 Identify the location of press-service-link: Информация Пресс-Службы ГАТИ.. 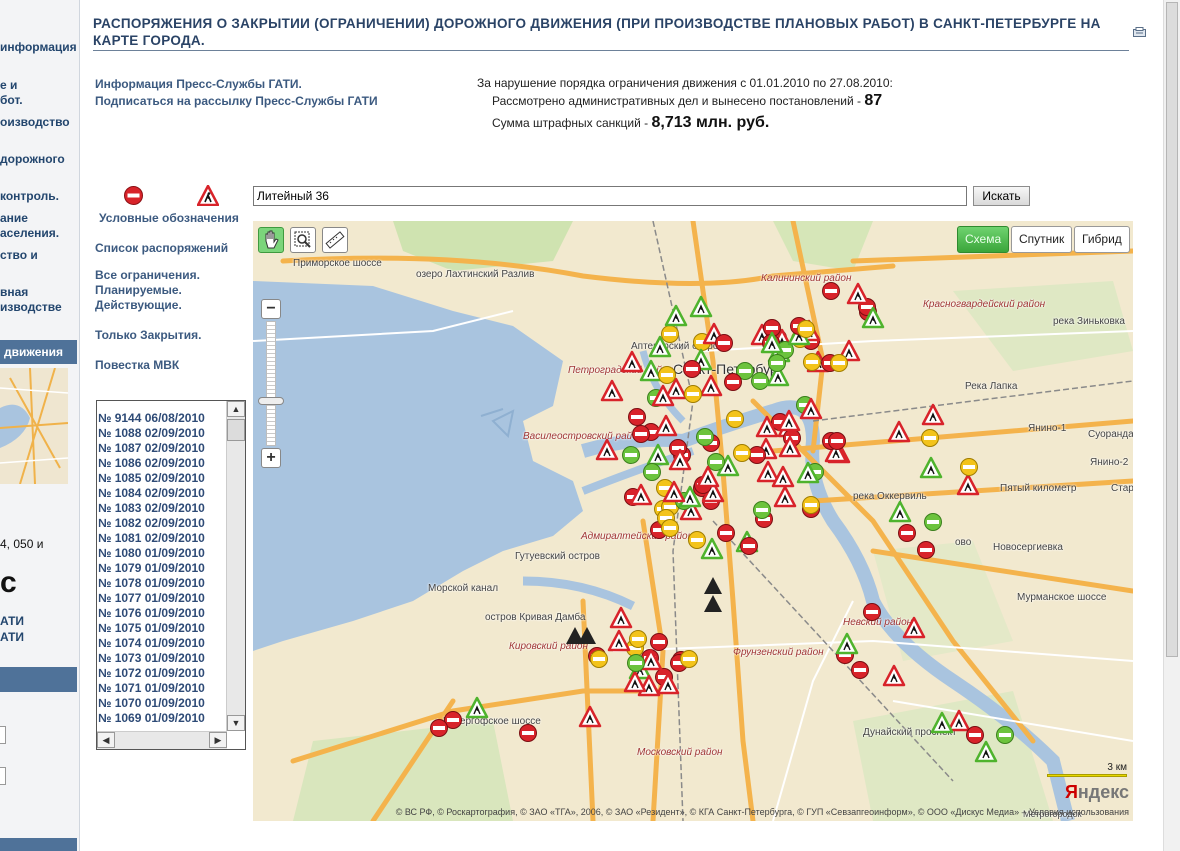
(198, 84).